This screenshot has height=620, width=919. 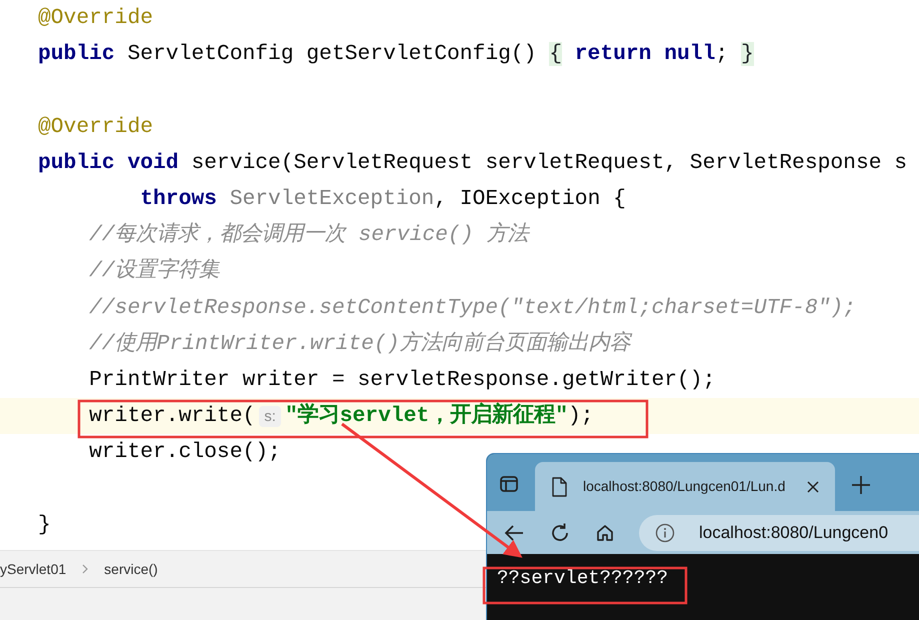 What do you see at coordinates (108, 162) in the screenshot?
I see `keyword: public void` at bounding box center [108, 162].